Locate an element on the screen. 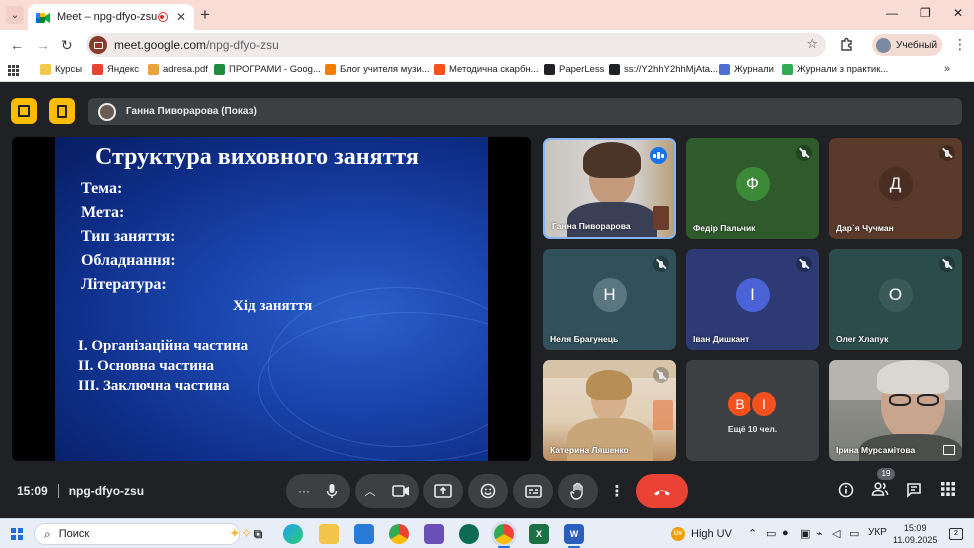 The image size is (974, 548). slide-part: III. Заключна частина is located at coordinates (154, 386).